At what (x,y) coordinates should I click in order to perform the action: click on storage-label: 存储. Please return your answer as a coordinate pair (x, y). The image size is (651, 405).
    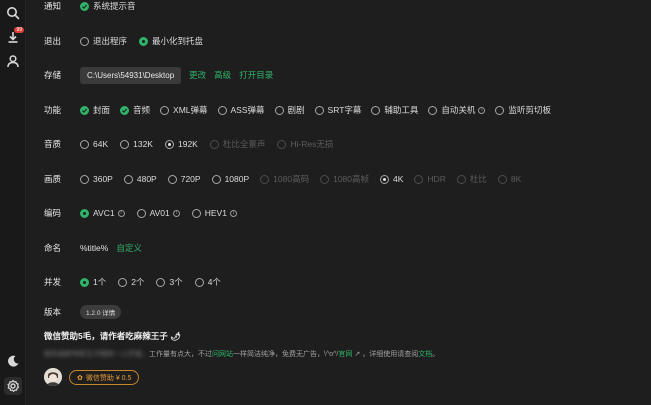
    Looking at the image, I should click on (53, 75).